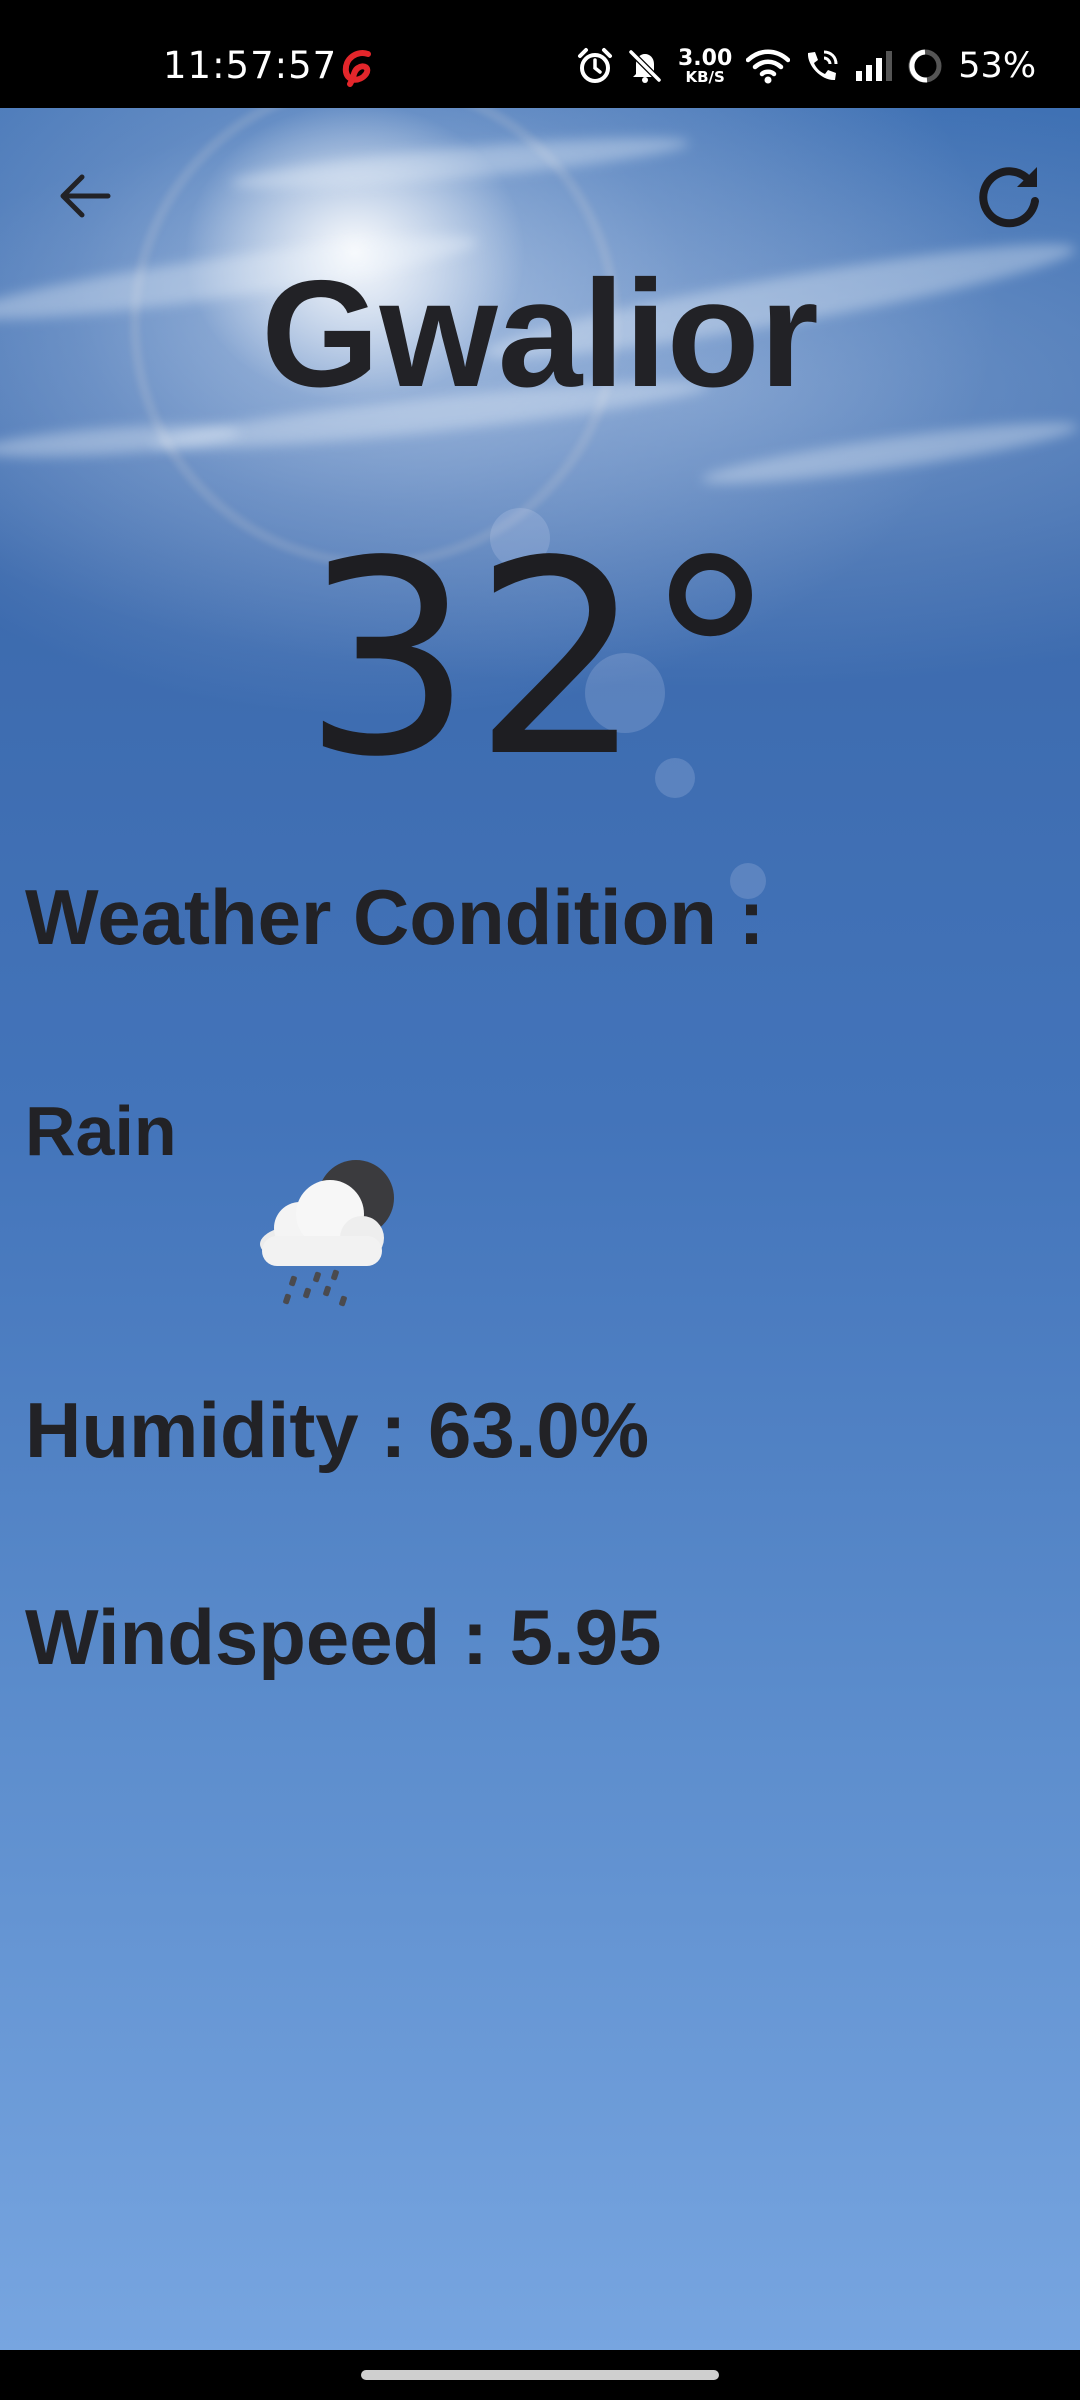 Image resolution: width=1080 pixels, height=2400 pixels. I want to click on refresh-icon, so click(1009, 197).